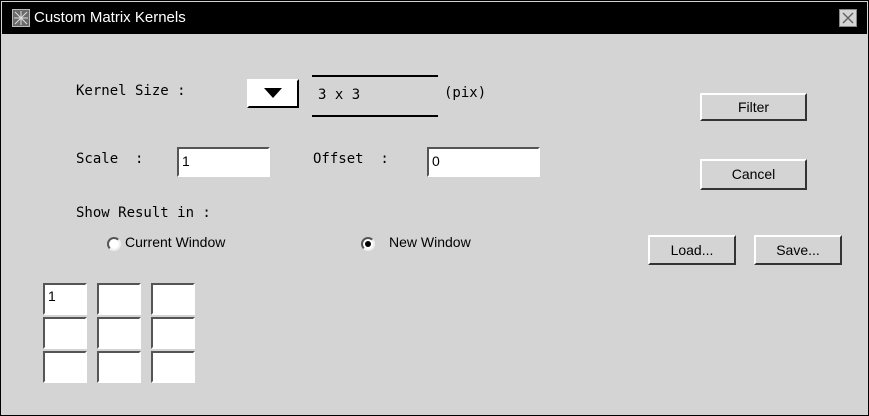 Image resolution: width=869 pixels, height=416 pixels. I want to click on offset-label: Offset :, so click(351, 159).